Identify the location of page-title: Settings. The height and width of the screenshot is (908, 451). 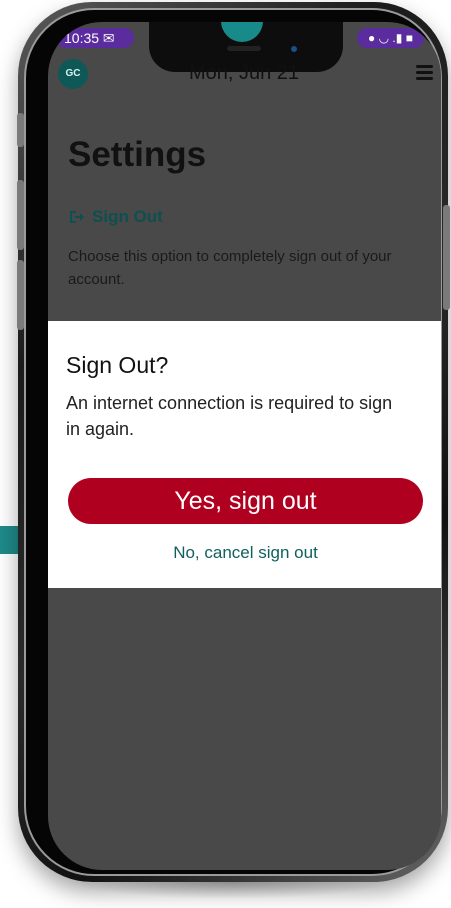
(137, 154).